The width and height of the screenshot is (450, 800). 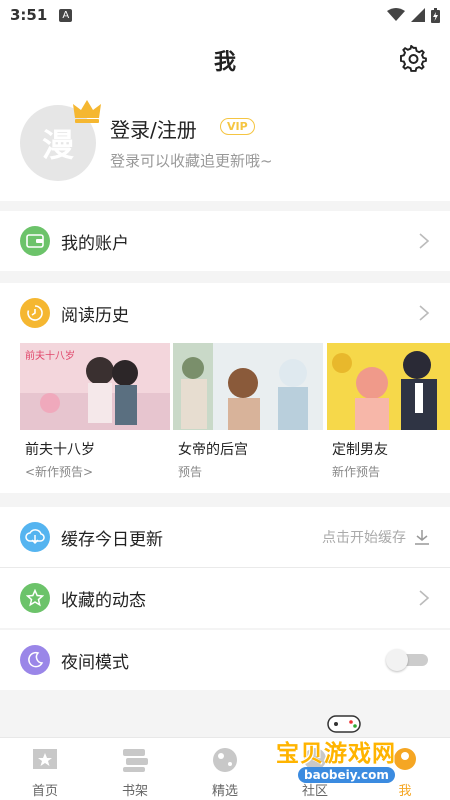 What do you see at coordinates (35, 313) in the screenshot?
I see `history-clock-icon` at bounding box center [35, 313].